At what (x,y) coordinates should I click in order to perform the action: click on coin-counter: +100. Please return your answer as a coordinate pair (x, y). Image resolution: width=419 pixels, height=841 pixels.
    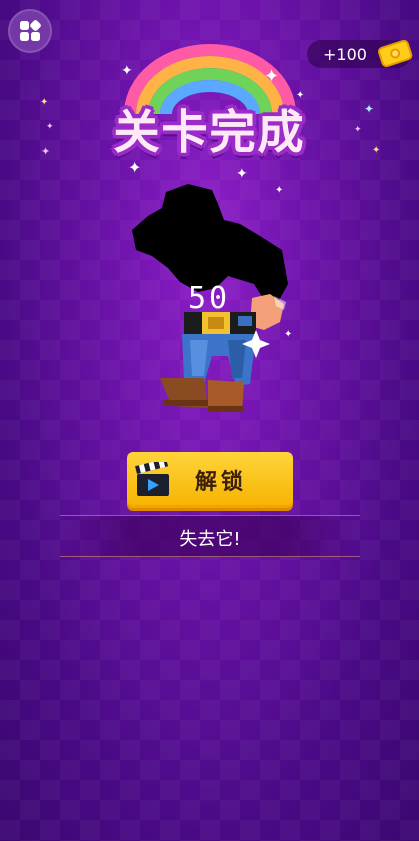
    Looking at the image, I should click on (360, 53).